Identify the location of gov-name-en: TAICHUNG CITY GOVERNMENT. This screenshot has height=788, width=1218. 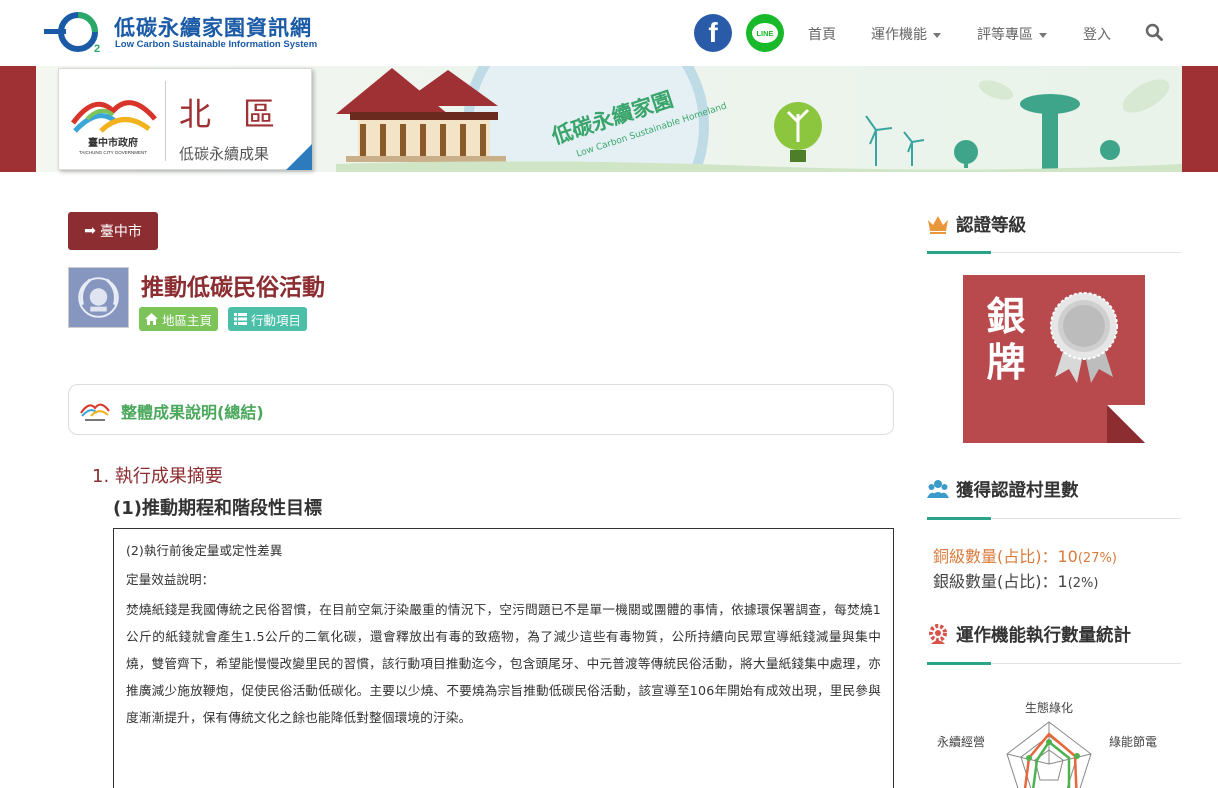
(113, 152).